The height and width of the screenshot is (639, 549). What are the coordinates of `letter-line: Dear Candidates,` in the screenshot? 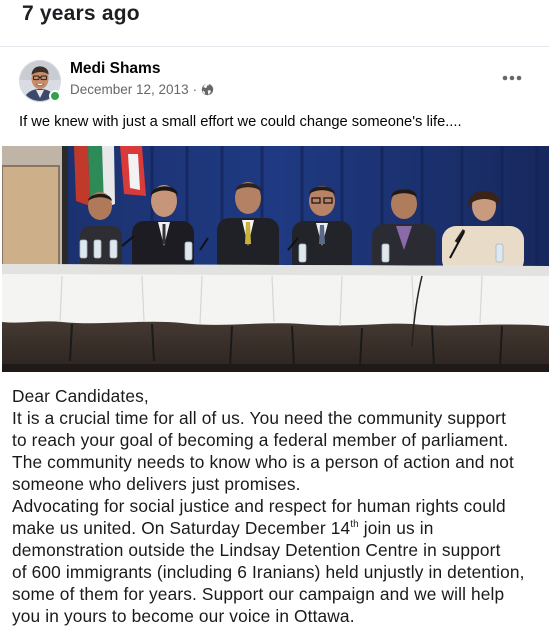 It's located at (80, 396).